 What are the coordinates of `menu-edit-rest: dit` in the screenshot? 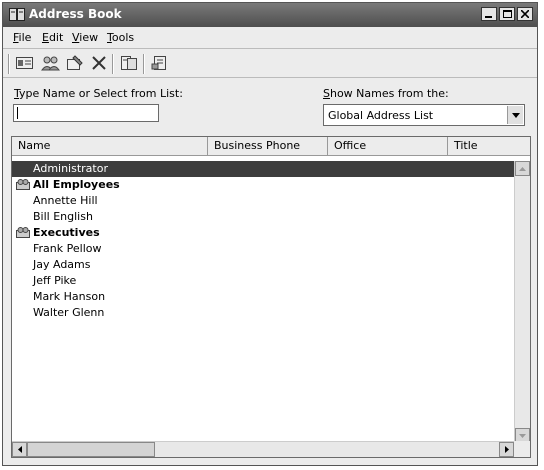 It's located at (56, 37).